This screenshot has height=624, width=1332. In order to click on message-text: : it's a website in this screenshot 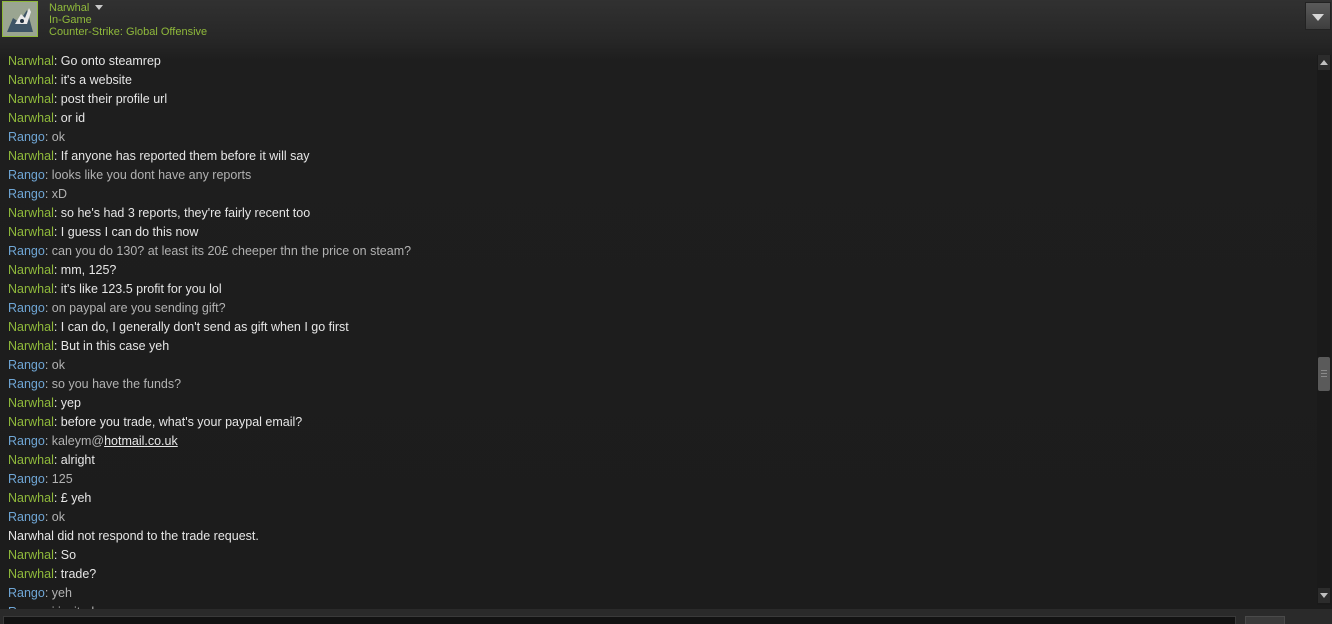, I will do `click(92, 80)`.